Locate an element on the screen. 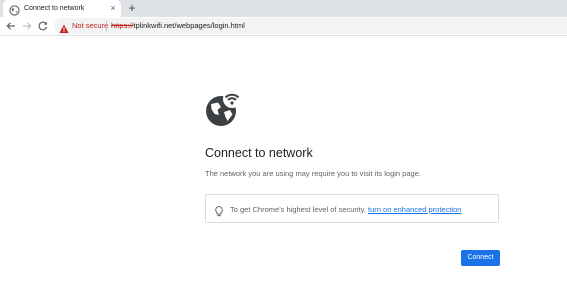 The width and height of the screenshot is (567, 285). forward-arrow-icon is located at coordinates (27, 26).